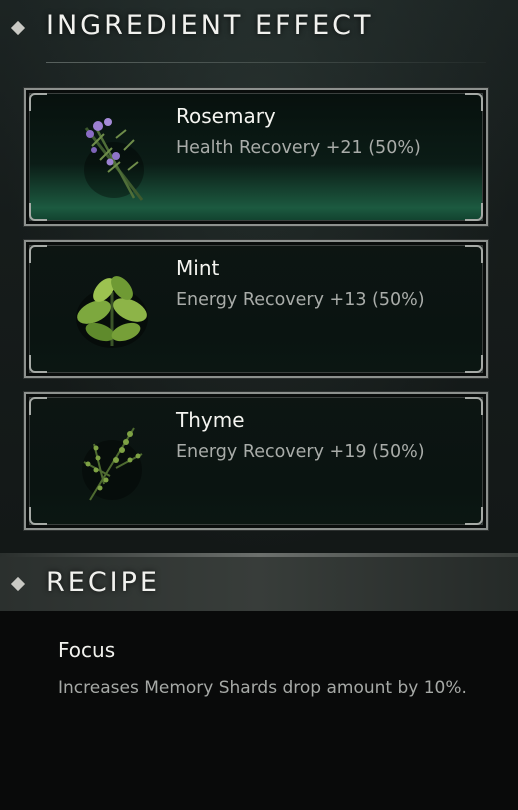  Describe the element at coordinates (226, 116) in the screenshot. I see `ingredient-name: Rosemary` at that location.